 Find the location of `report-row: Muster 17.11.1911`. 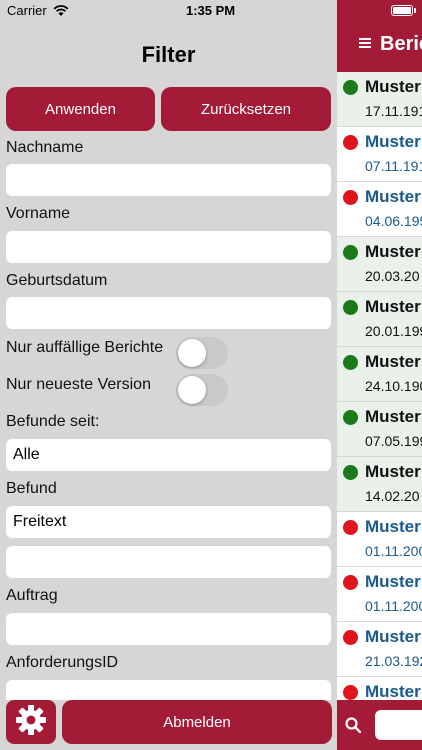

report-row: Muster 17.11.1911 is located at coordinates (379, 99).